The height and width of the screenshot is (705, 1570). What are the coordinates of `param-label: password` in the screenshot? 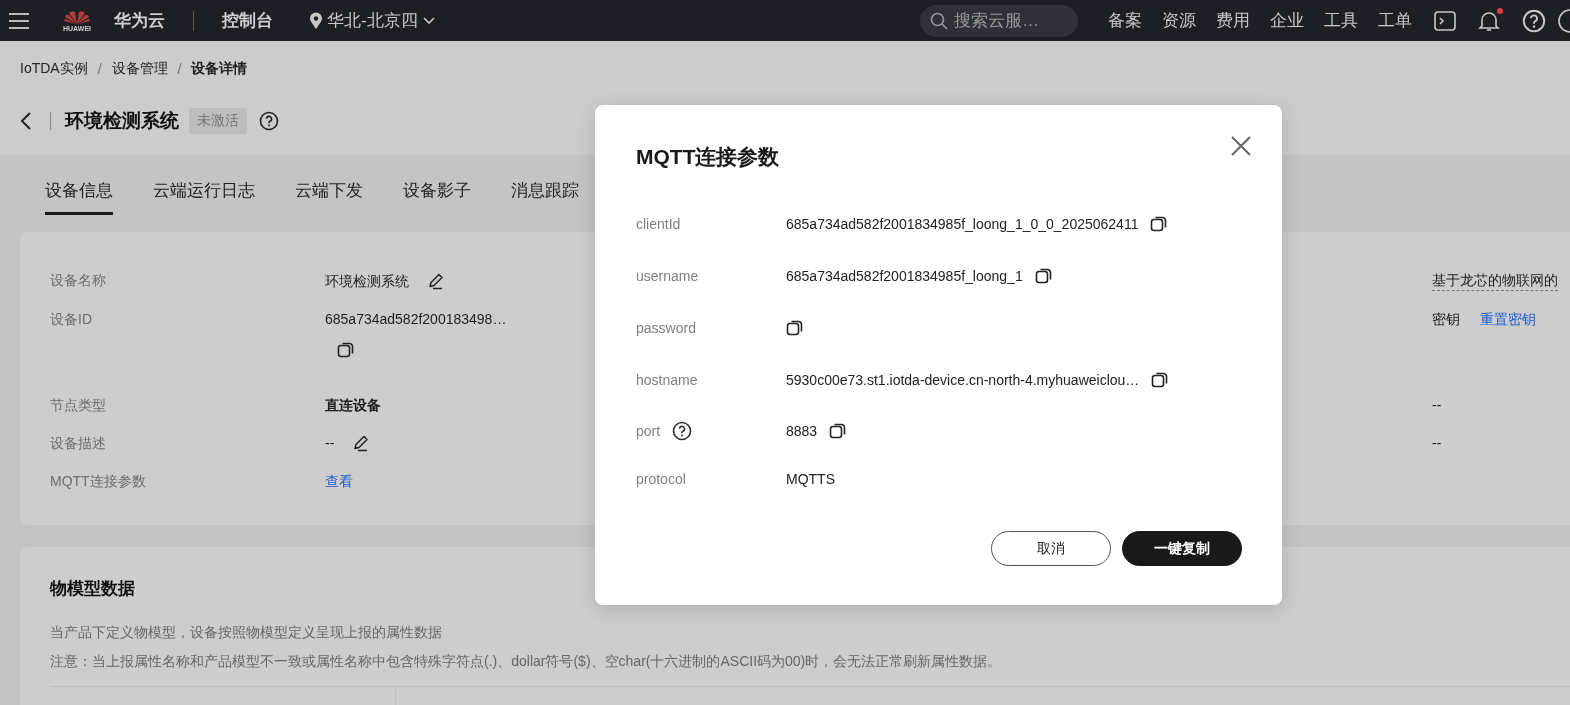 It's located at (666, 328).